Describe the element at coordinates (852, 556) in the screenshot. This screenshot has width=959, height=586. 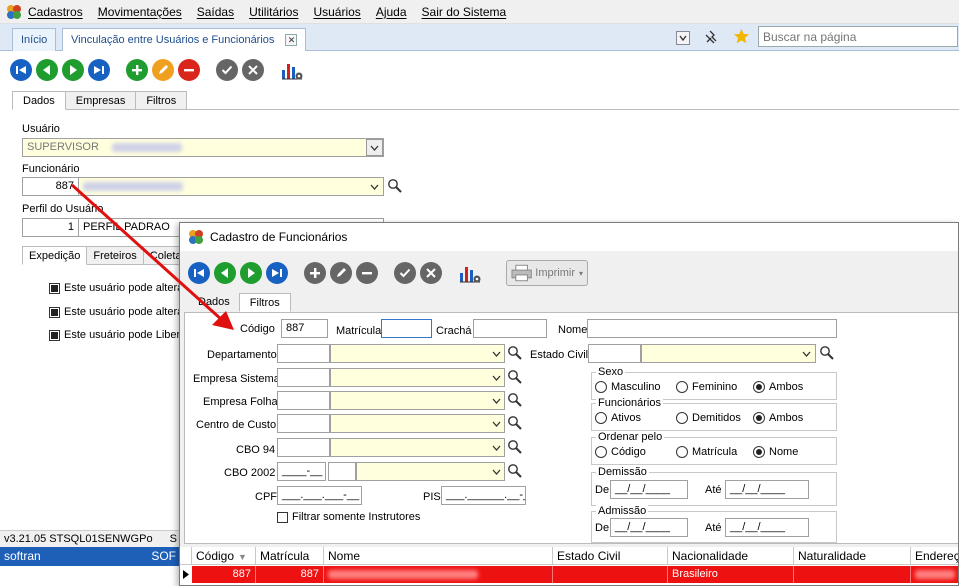
I see `column-header-naturalidade: Naturalidade` at that location.